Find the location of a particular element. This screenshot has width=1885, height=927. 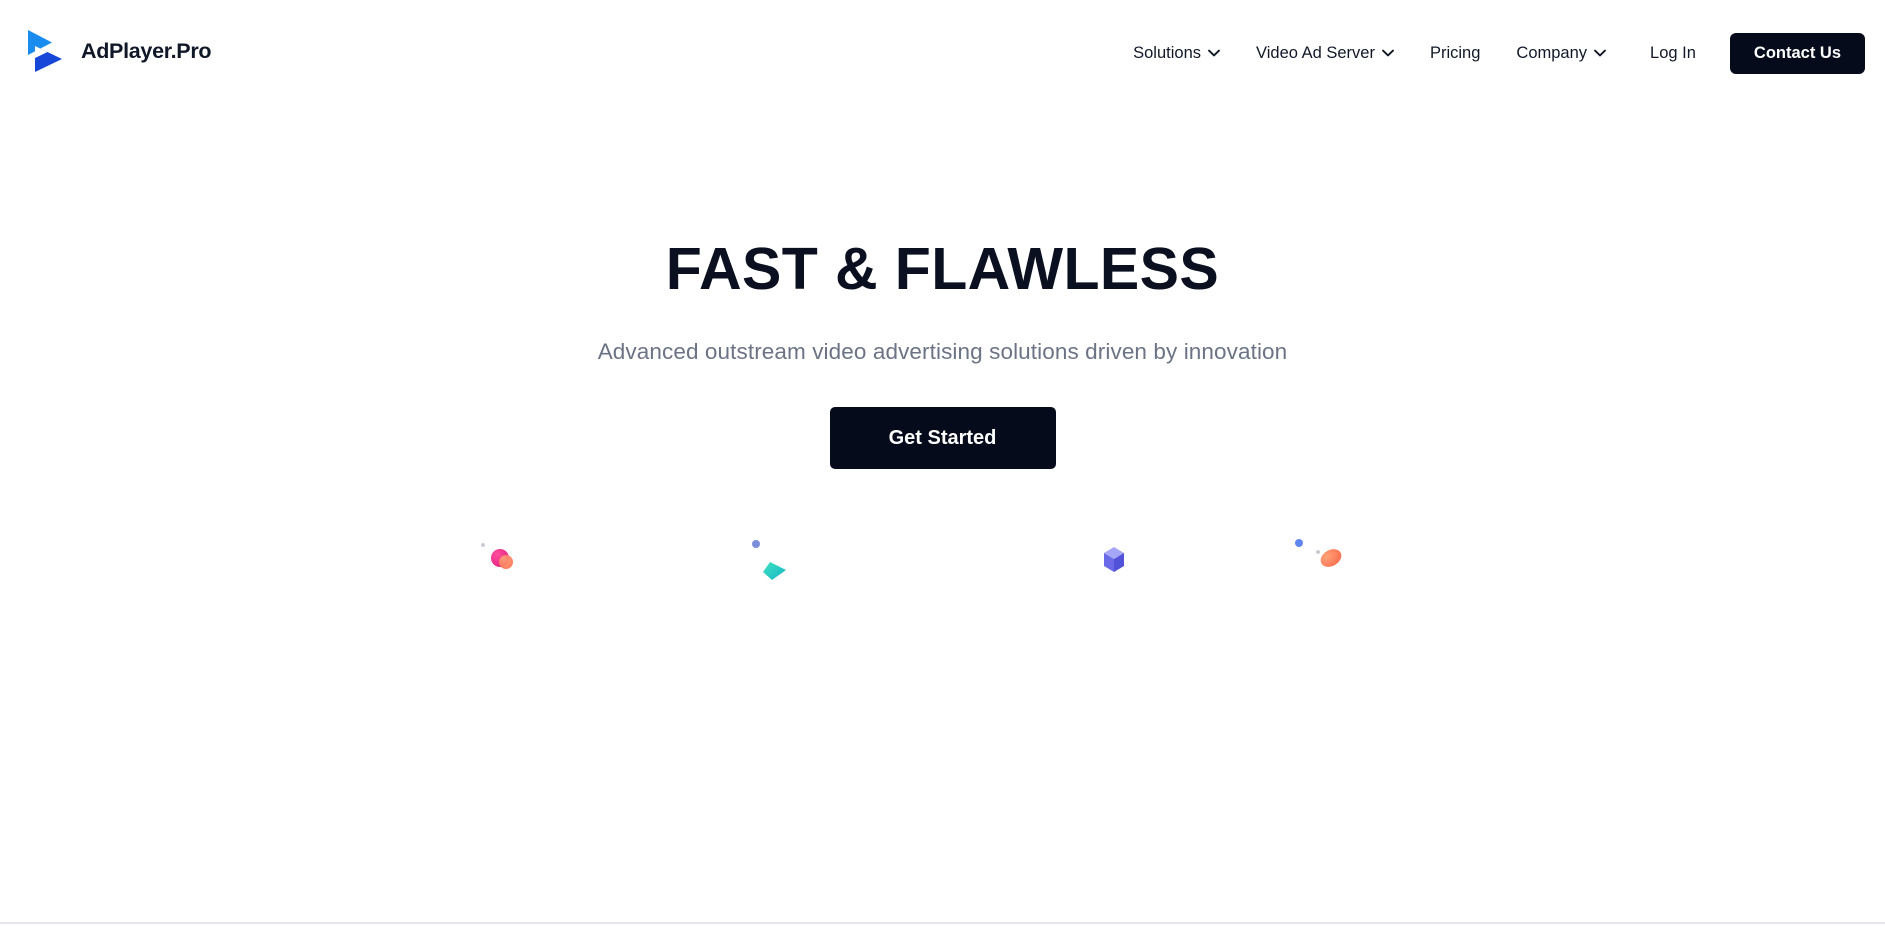

accent-coral-capsule is located at coordinates (1318, 553).